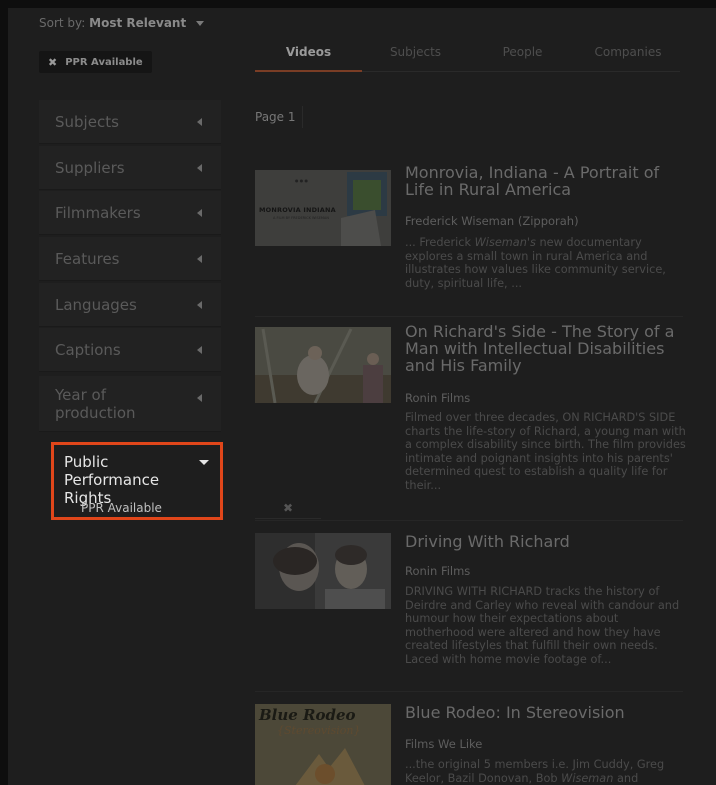  I want to click on sort-dropdown: Sort by: Most Relevant, so click(122, 23).